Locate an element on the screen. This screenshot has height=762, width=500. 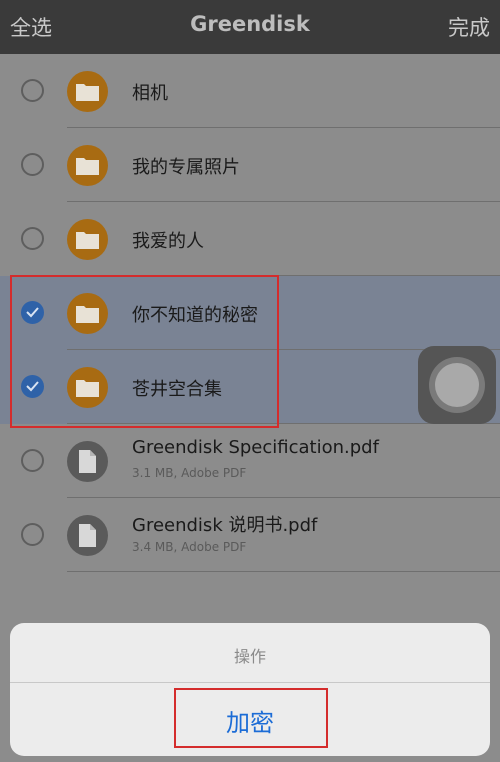
item-name: 你不知道的秘密 is located at coordinates (195, 315).